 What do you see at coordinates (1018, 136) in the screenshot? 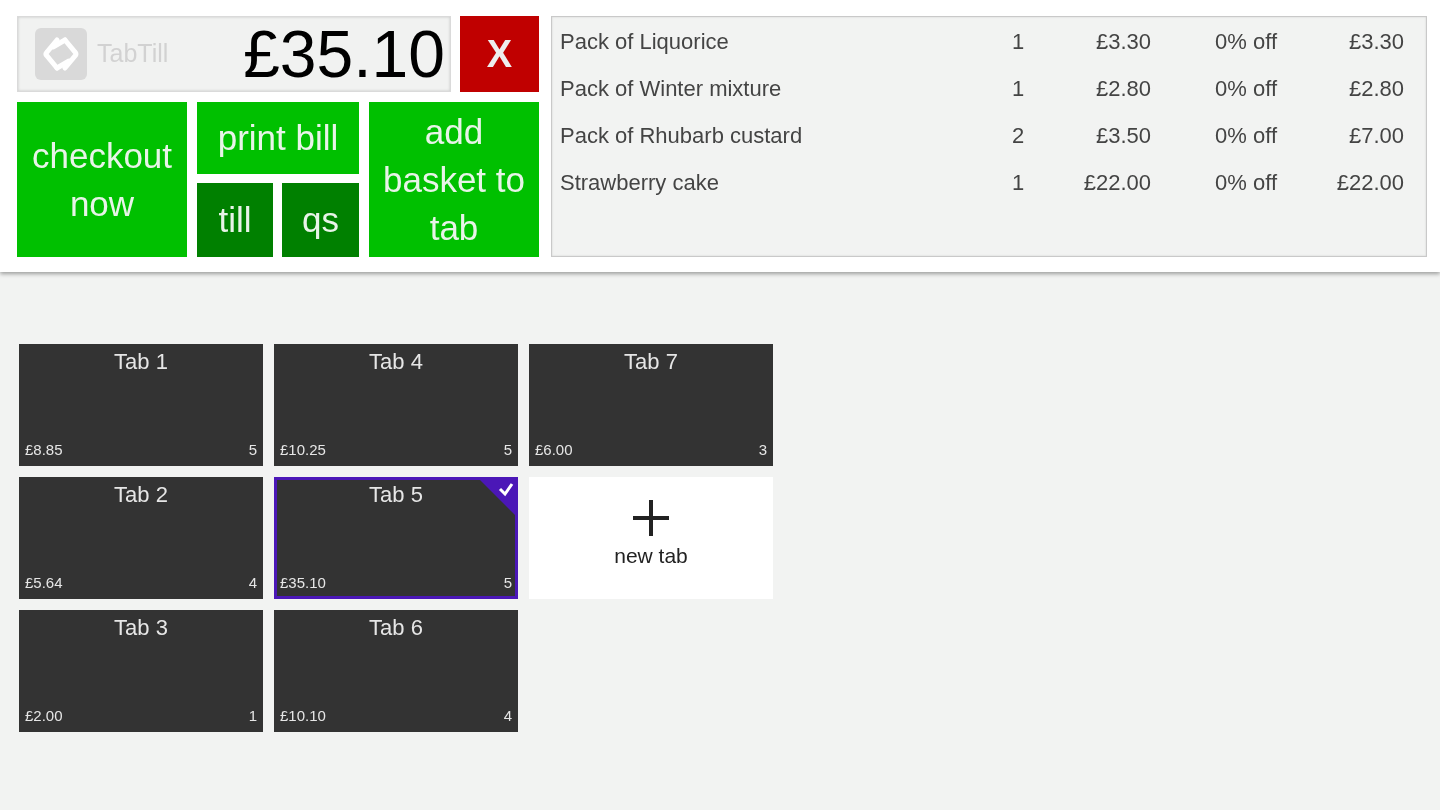
I see `item-quantity: 2` at bounding box center [1018, 136].